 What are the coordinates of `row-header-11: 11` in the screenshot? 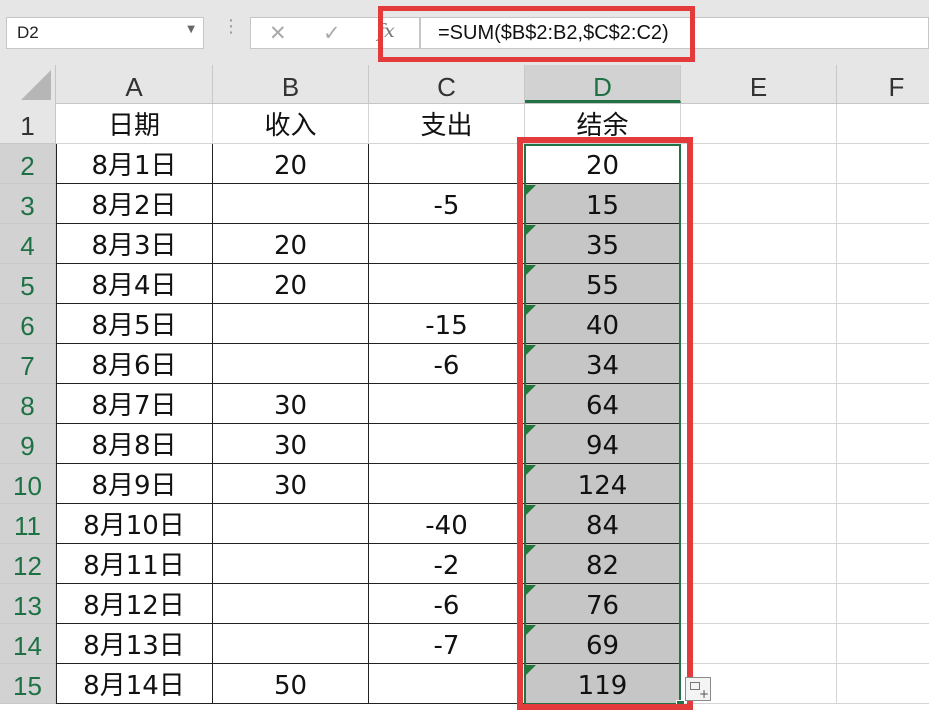 It's located at (28, 524).